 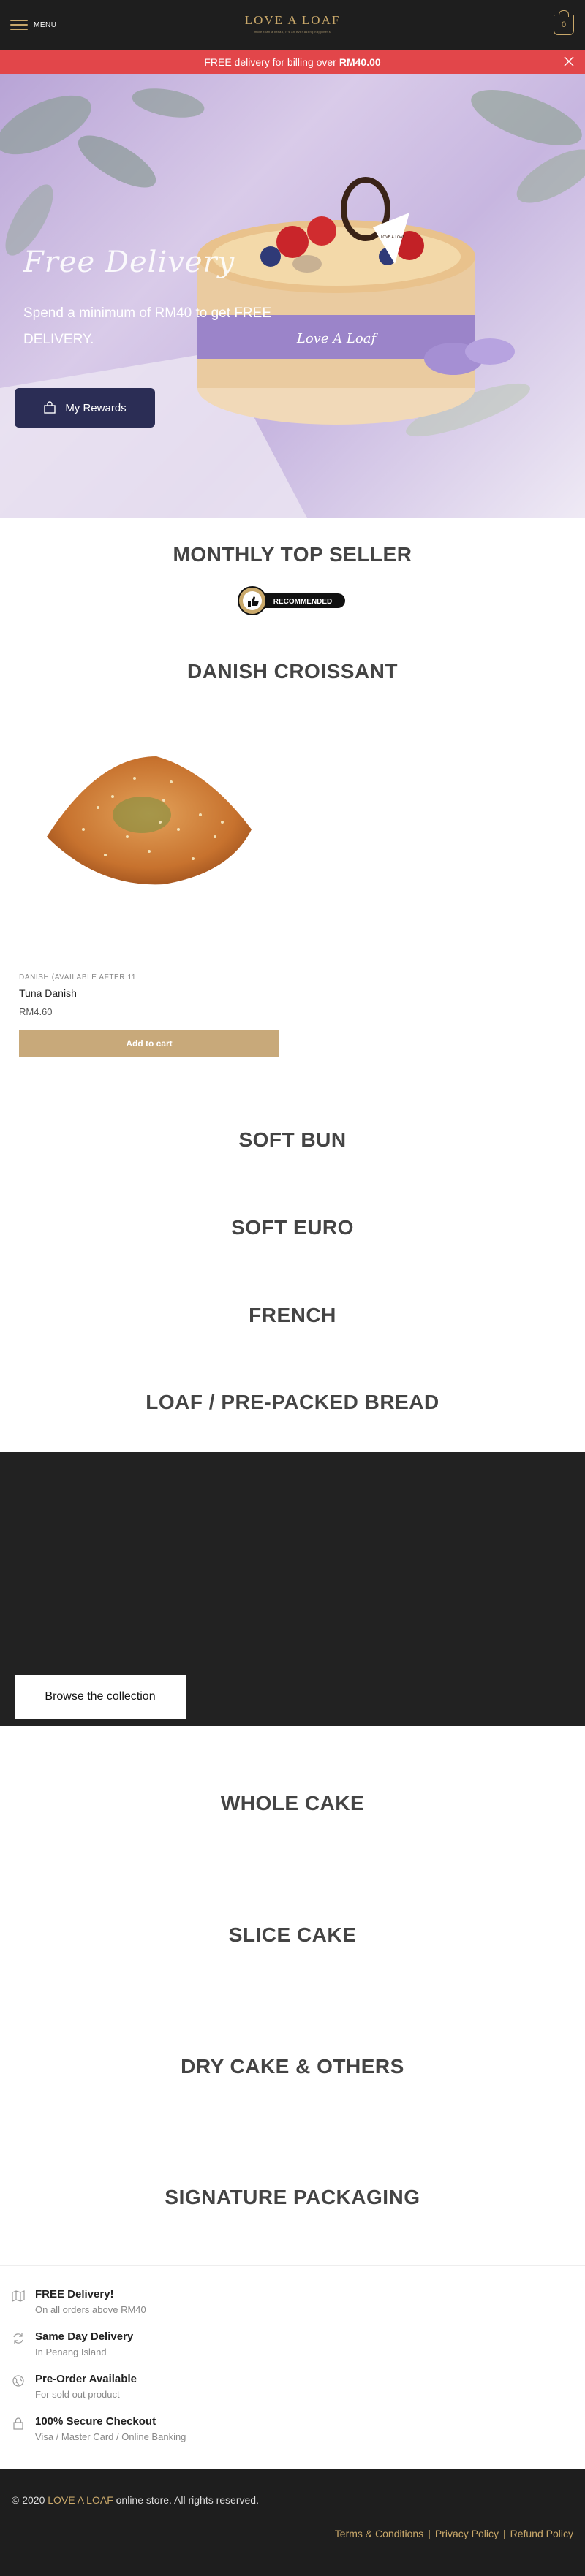 What do you see at coordinates (292, 1402) in the screenshot?
I see `section-loaf: LOAF / PRE-PACKED BREAD` at bounding box center [292, 1402].